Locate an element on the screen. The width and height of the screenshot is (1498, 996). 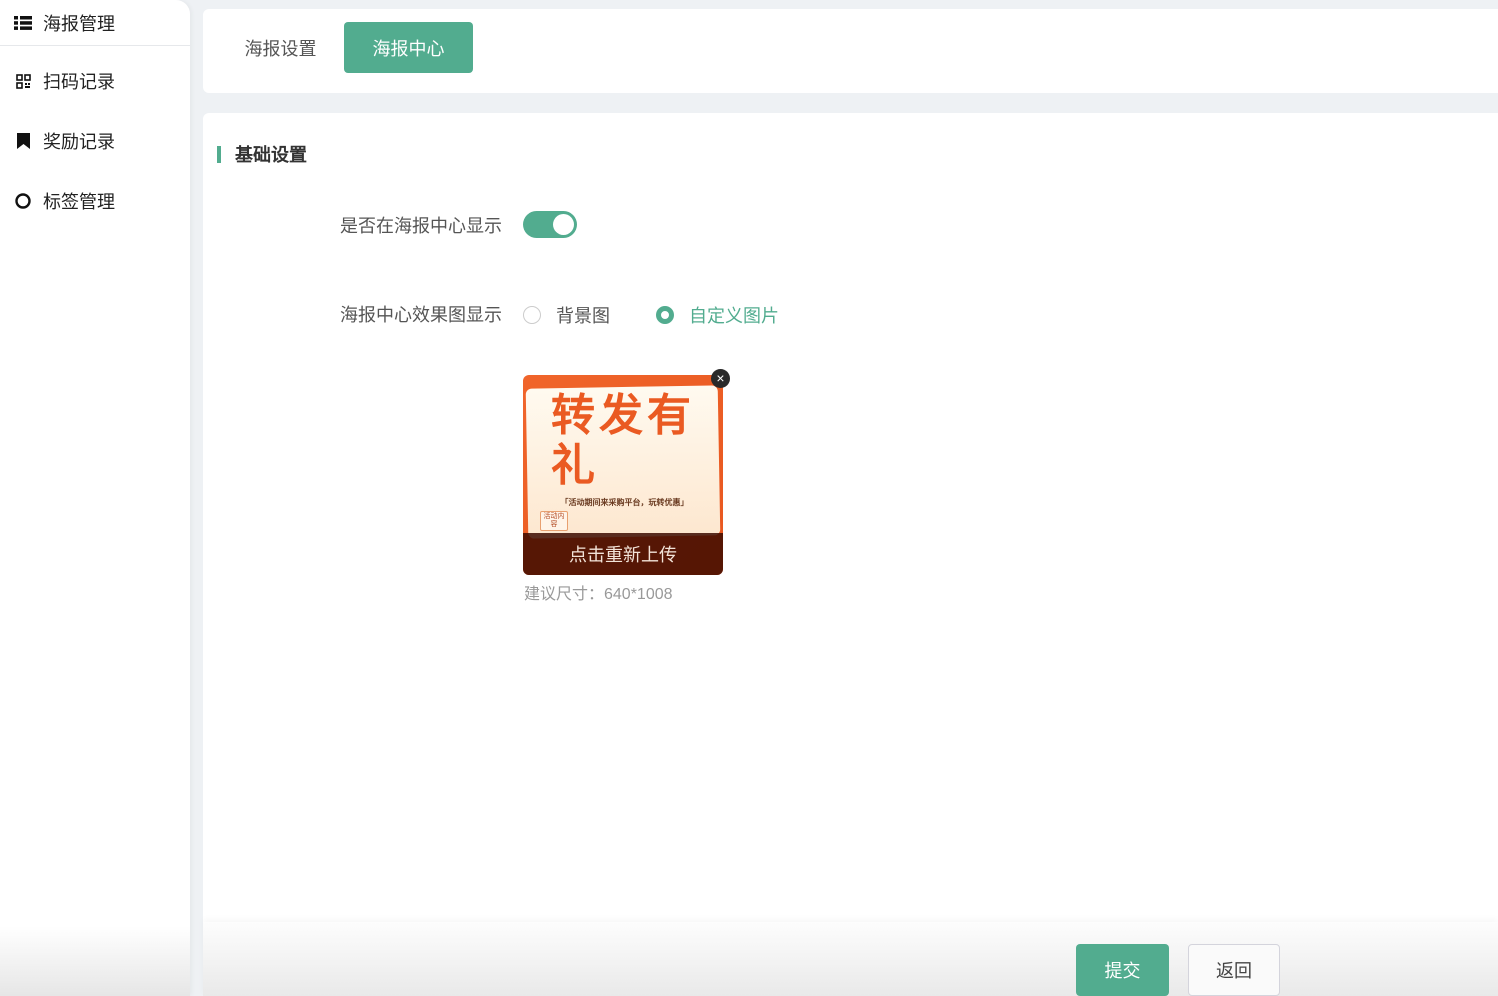
display-mode-label: 海报中心效果图显示 is located at coordinates (421, 315).